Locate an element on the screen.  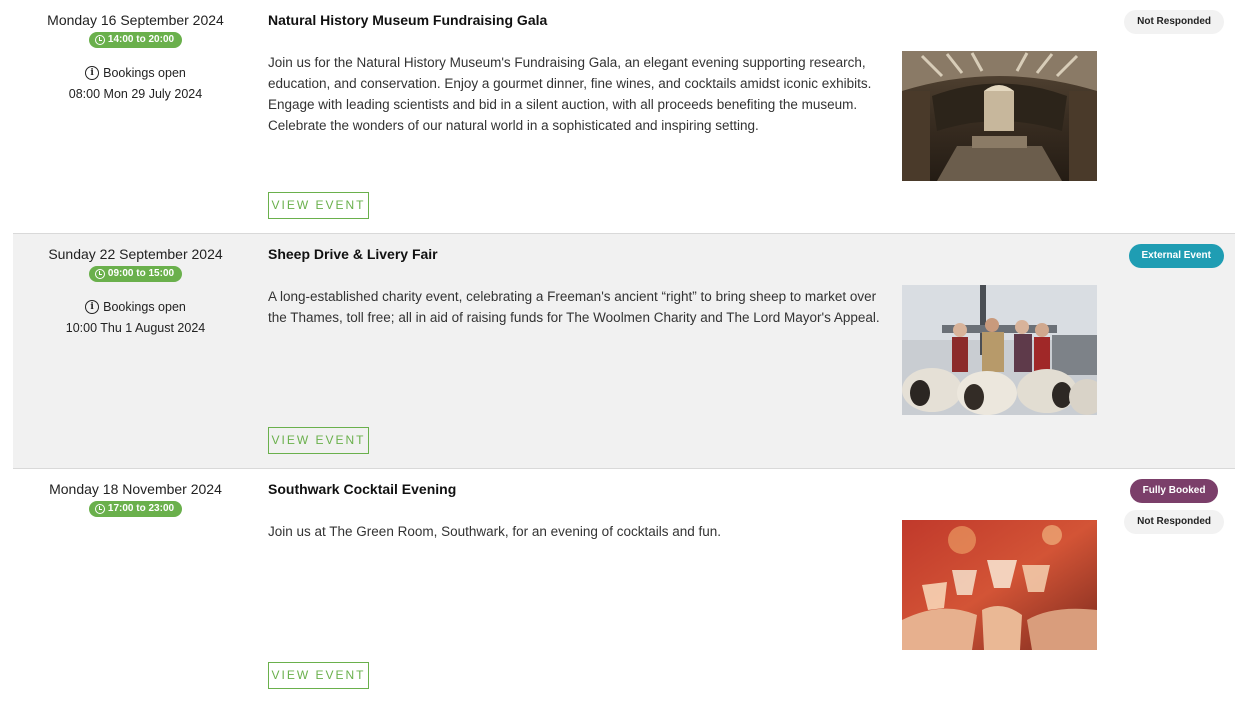
status-column: Not Responded is located at coordinates (1174, 22).